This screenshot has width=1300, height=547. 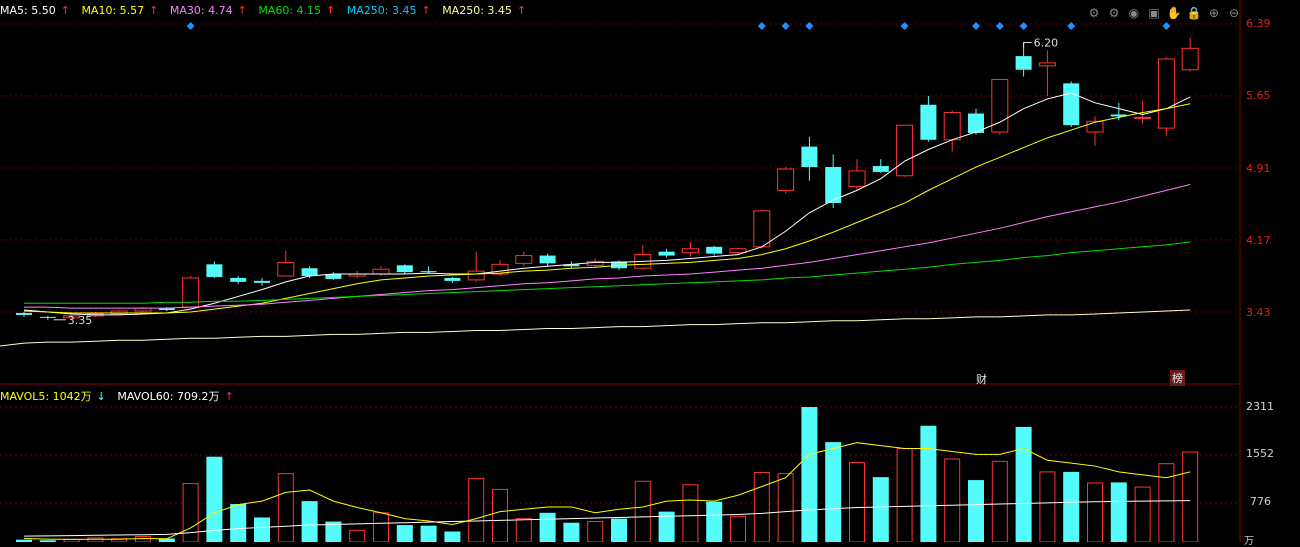 I want to click on zoom-in-icon: ⊕, so click(x=1214, y=13).